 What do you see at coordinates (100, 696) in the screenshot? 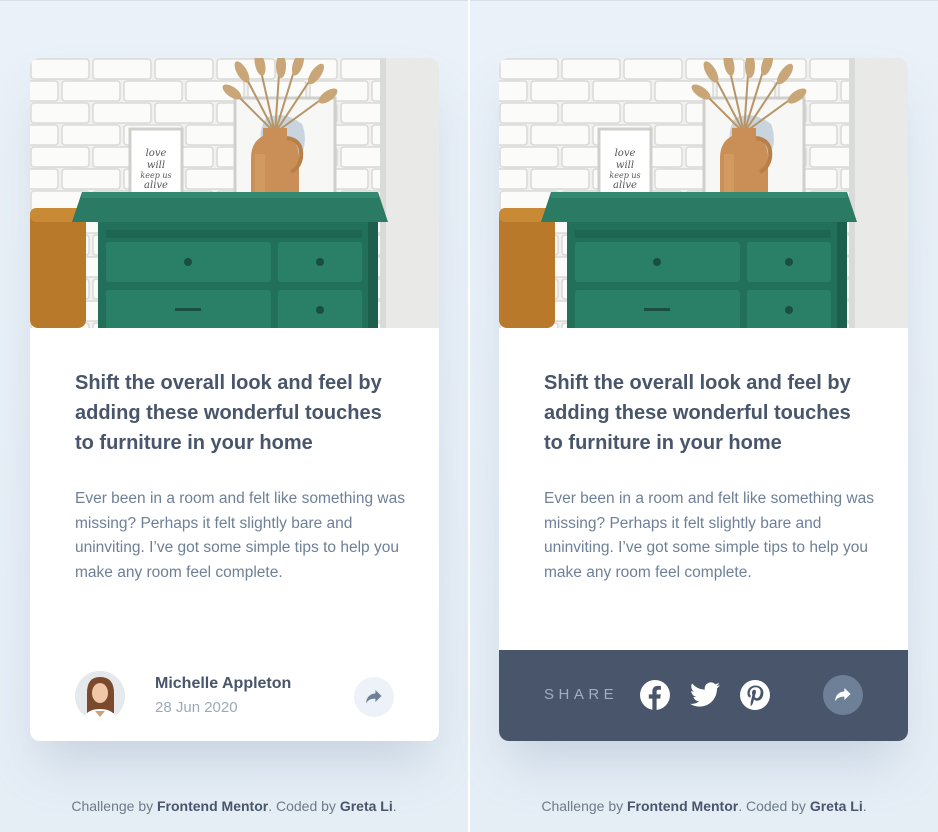
I see `avatar` at bounding box center [100, 696].